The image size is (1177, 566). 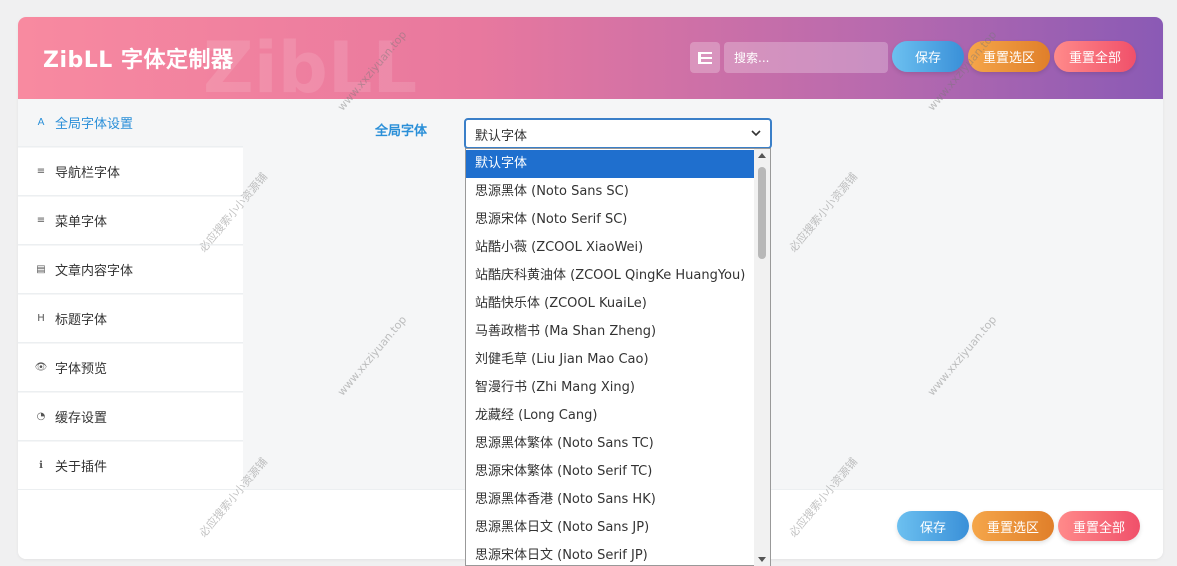 What do you see at coordinates (94, 124) in the screenshot?
I see `sidebar-item-label: 全局字体设置` at bounding box center [94, 124].